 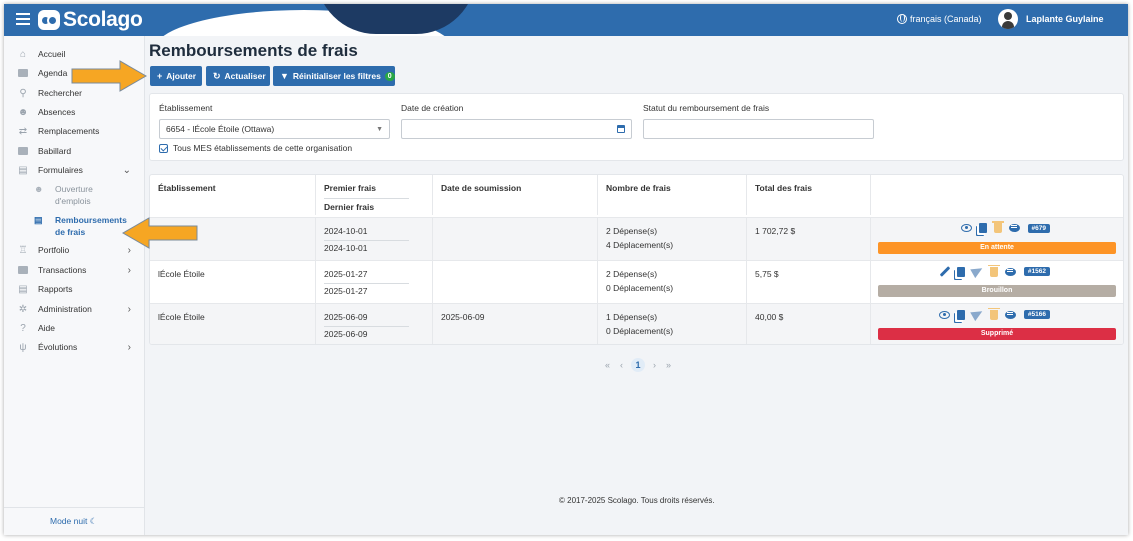 I want to click on trophy-icon: ♖, so click(x=23, y=250).